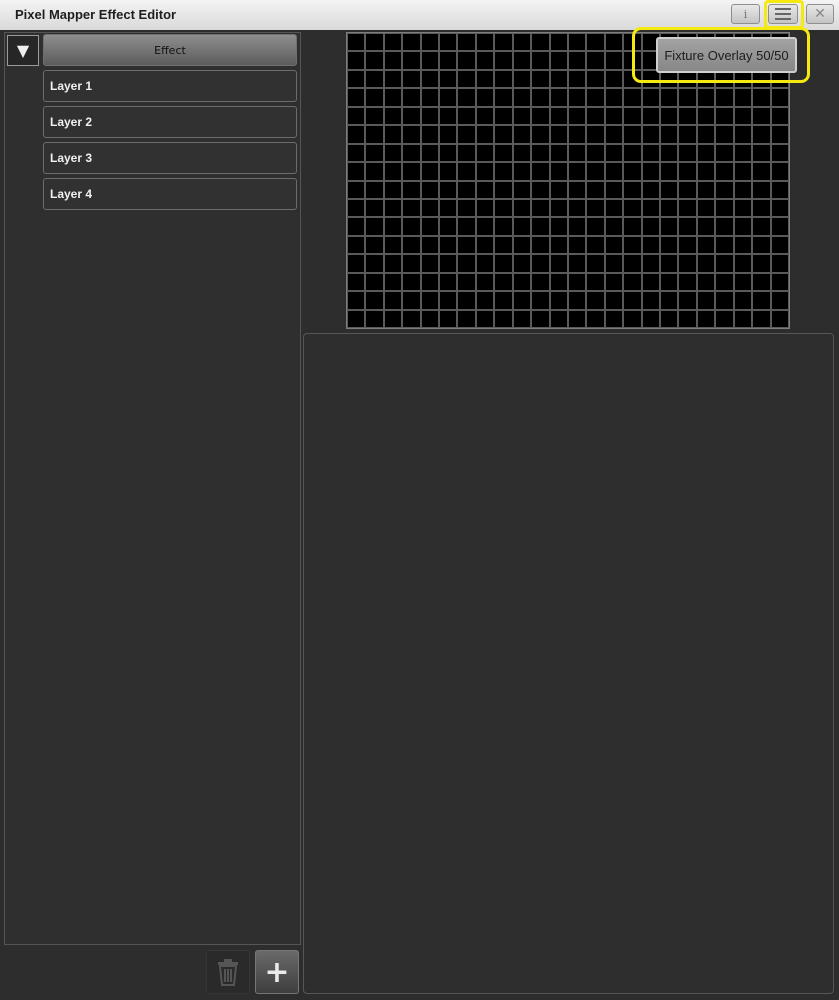 The width and height of the screenshot is (839, 1000). What do you see at coordinates (170, 50) in the screenshot?
I see `effect-button: Effect` at bounding box center [170, 50].